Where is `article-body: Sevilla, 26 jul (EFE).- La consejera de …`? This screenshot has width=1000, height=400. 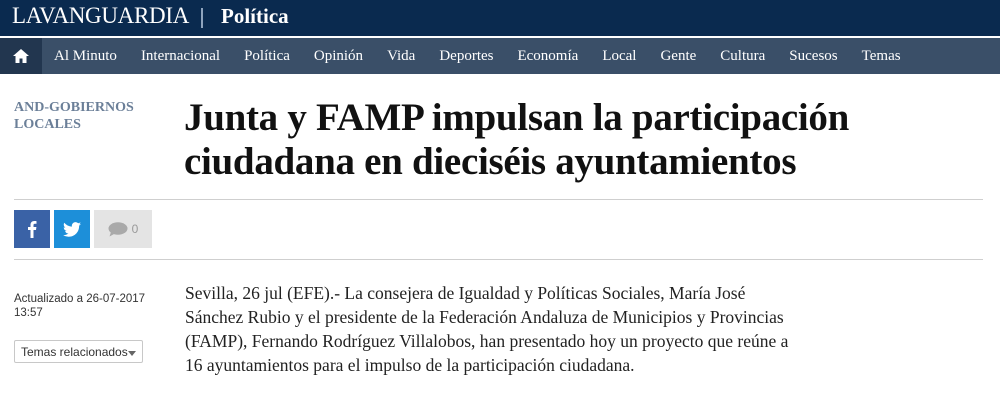 article-body: Sevilla, 26 jul (EFE).- La consejera de … is located at coordinates (487, 329).